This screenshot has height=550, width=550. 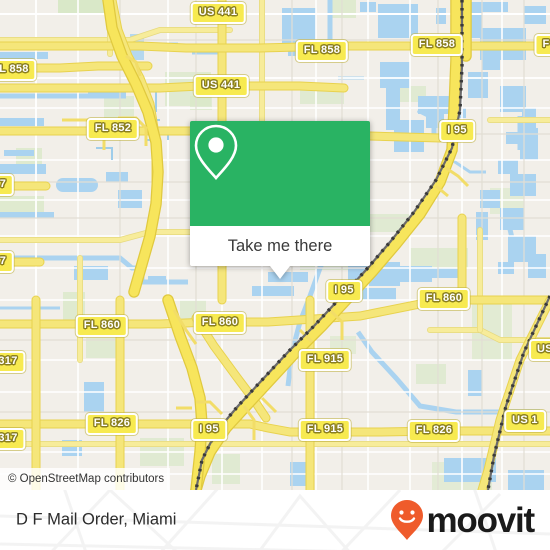 I want to click on moovit-brand-logo: moovit, so click(x=462, y=520).